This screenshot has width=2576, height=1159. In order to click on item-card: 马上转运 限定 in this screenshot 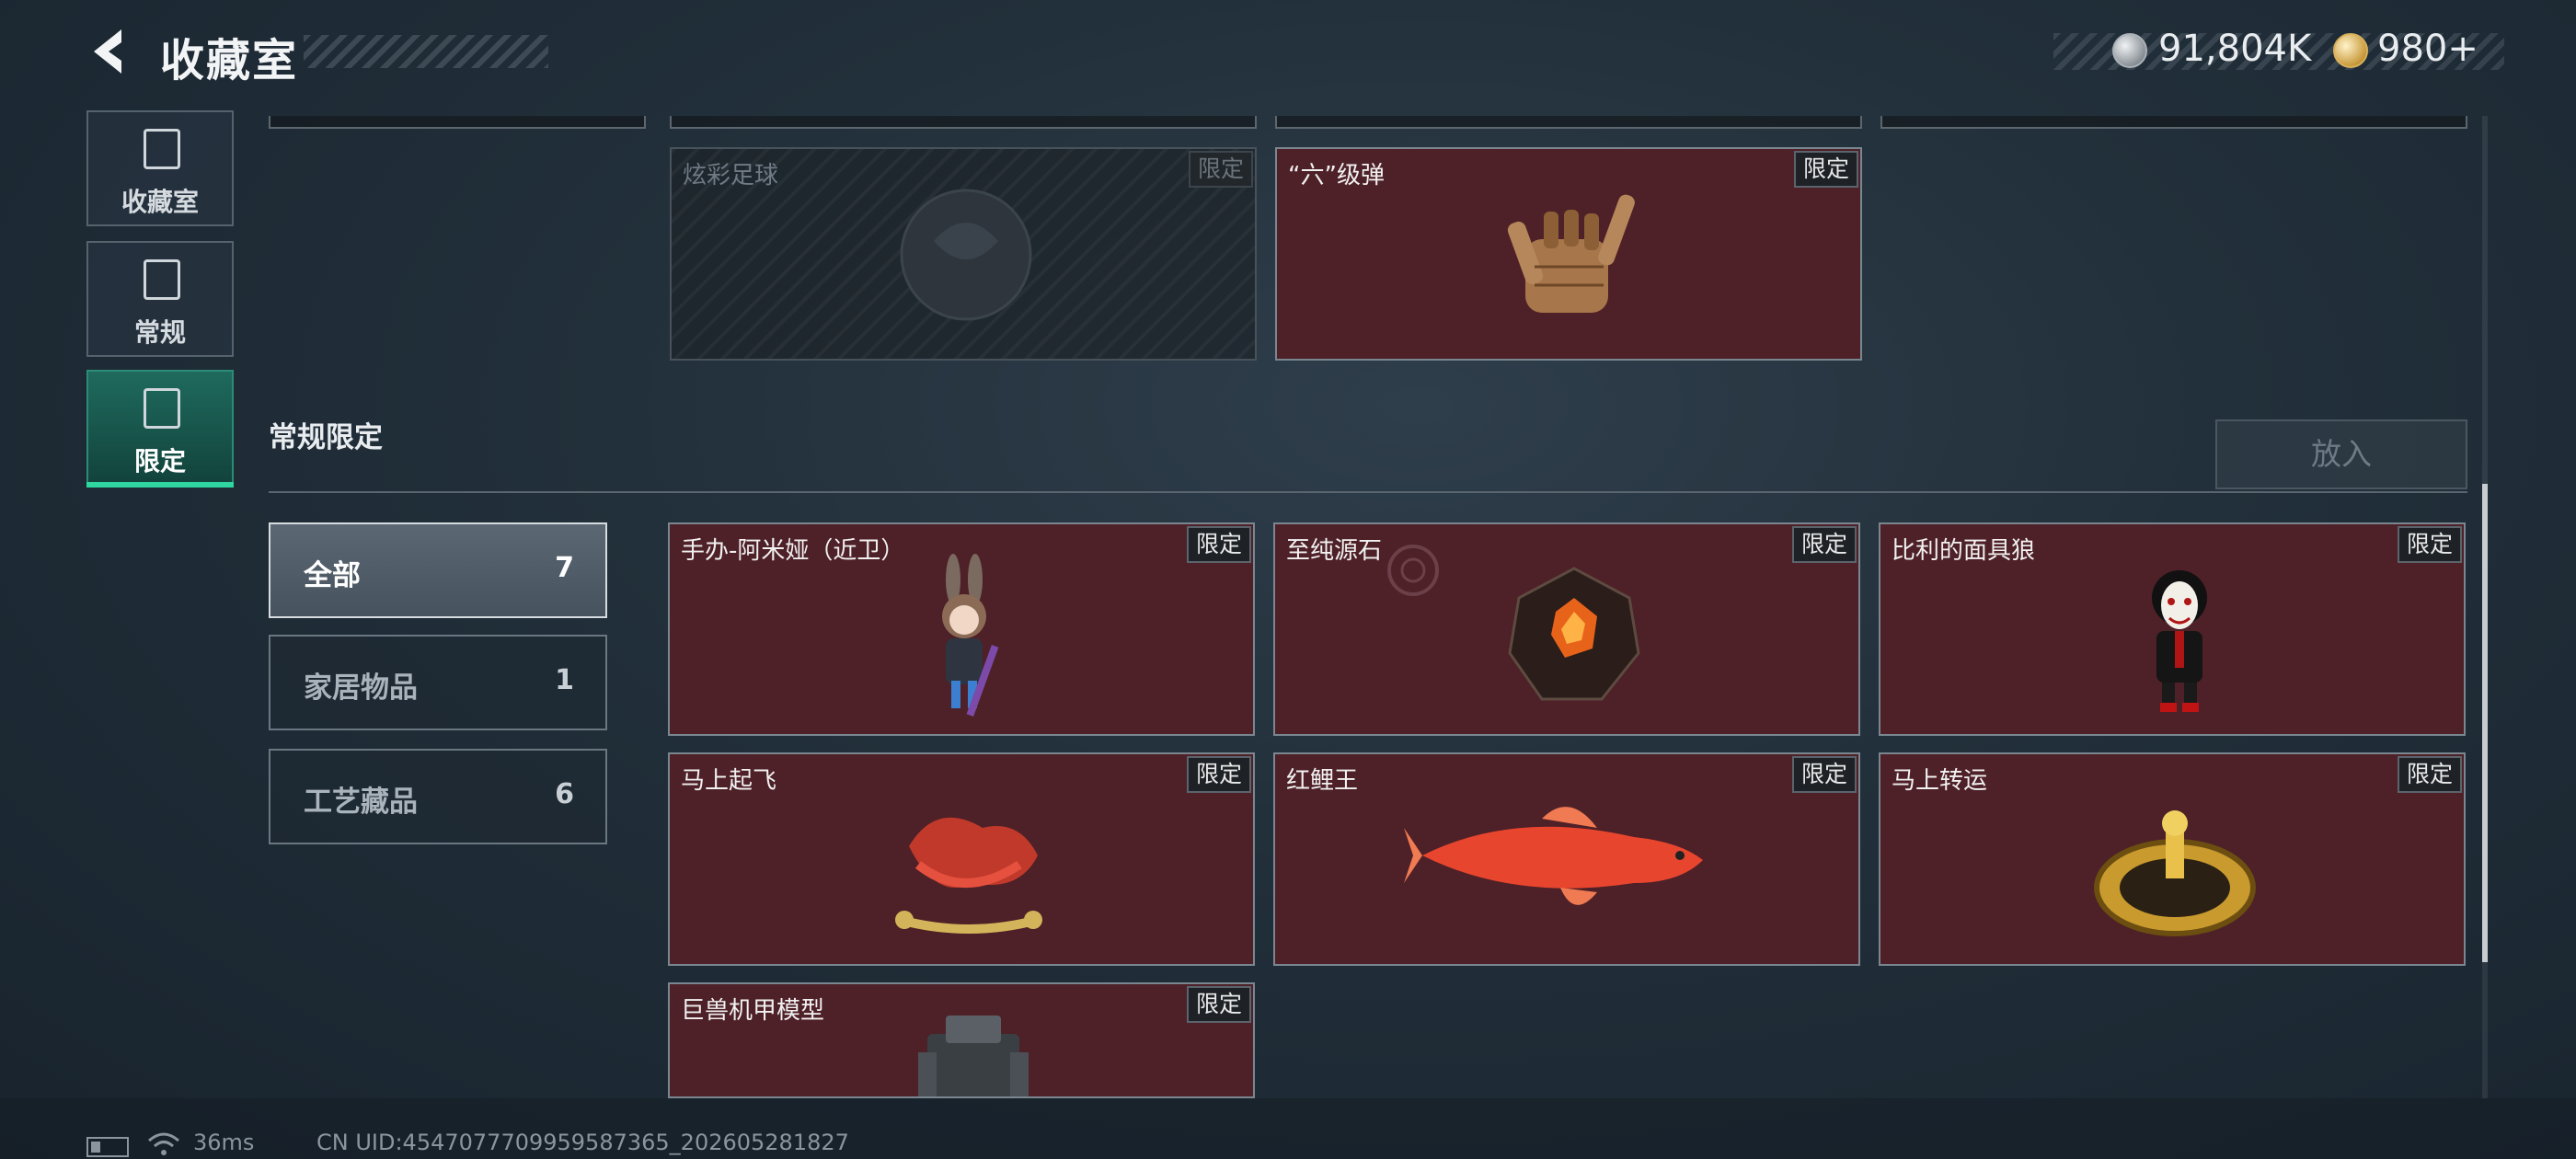, I will do `click(2172, 859)`.